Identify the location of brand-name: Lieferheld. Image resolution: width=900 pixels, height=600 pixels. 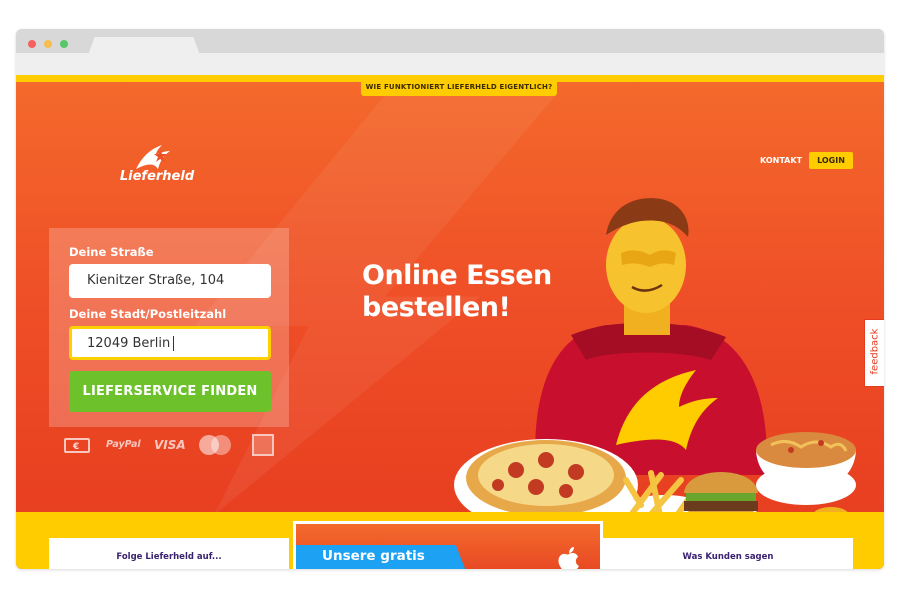
(157, 176).